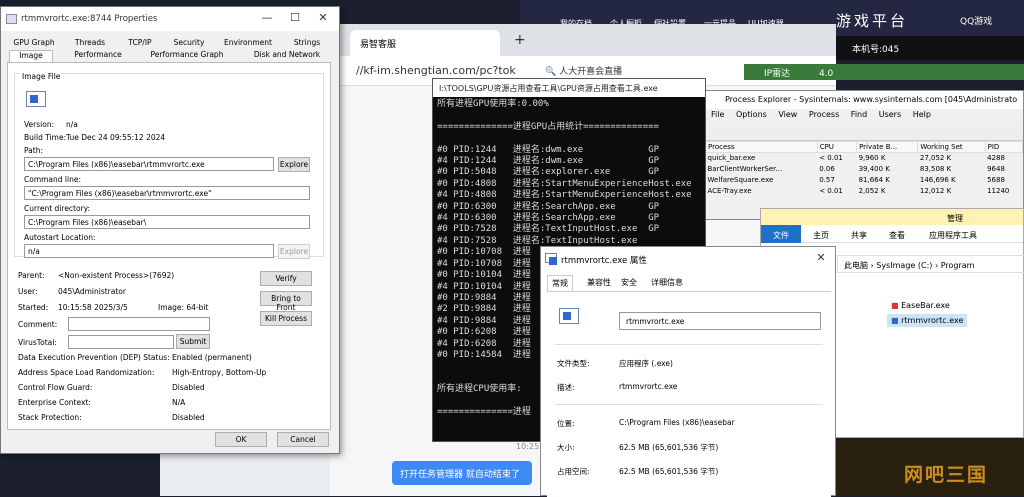 This screenshot has width=1024, height=497. Describe the element at coordinates (937, 180) in the screenshot. I see `cell-working: 146,696 K` at that location.